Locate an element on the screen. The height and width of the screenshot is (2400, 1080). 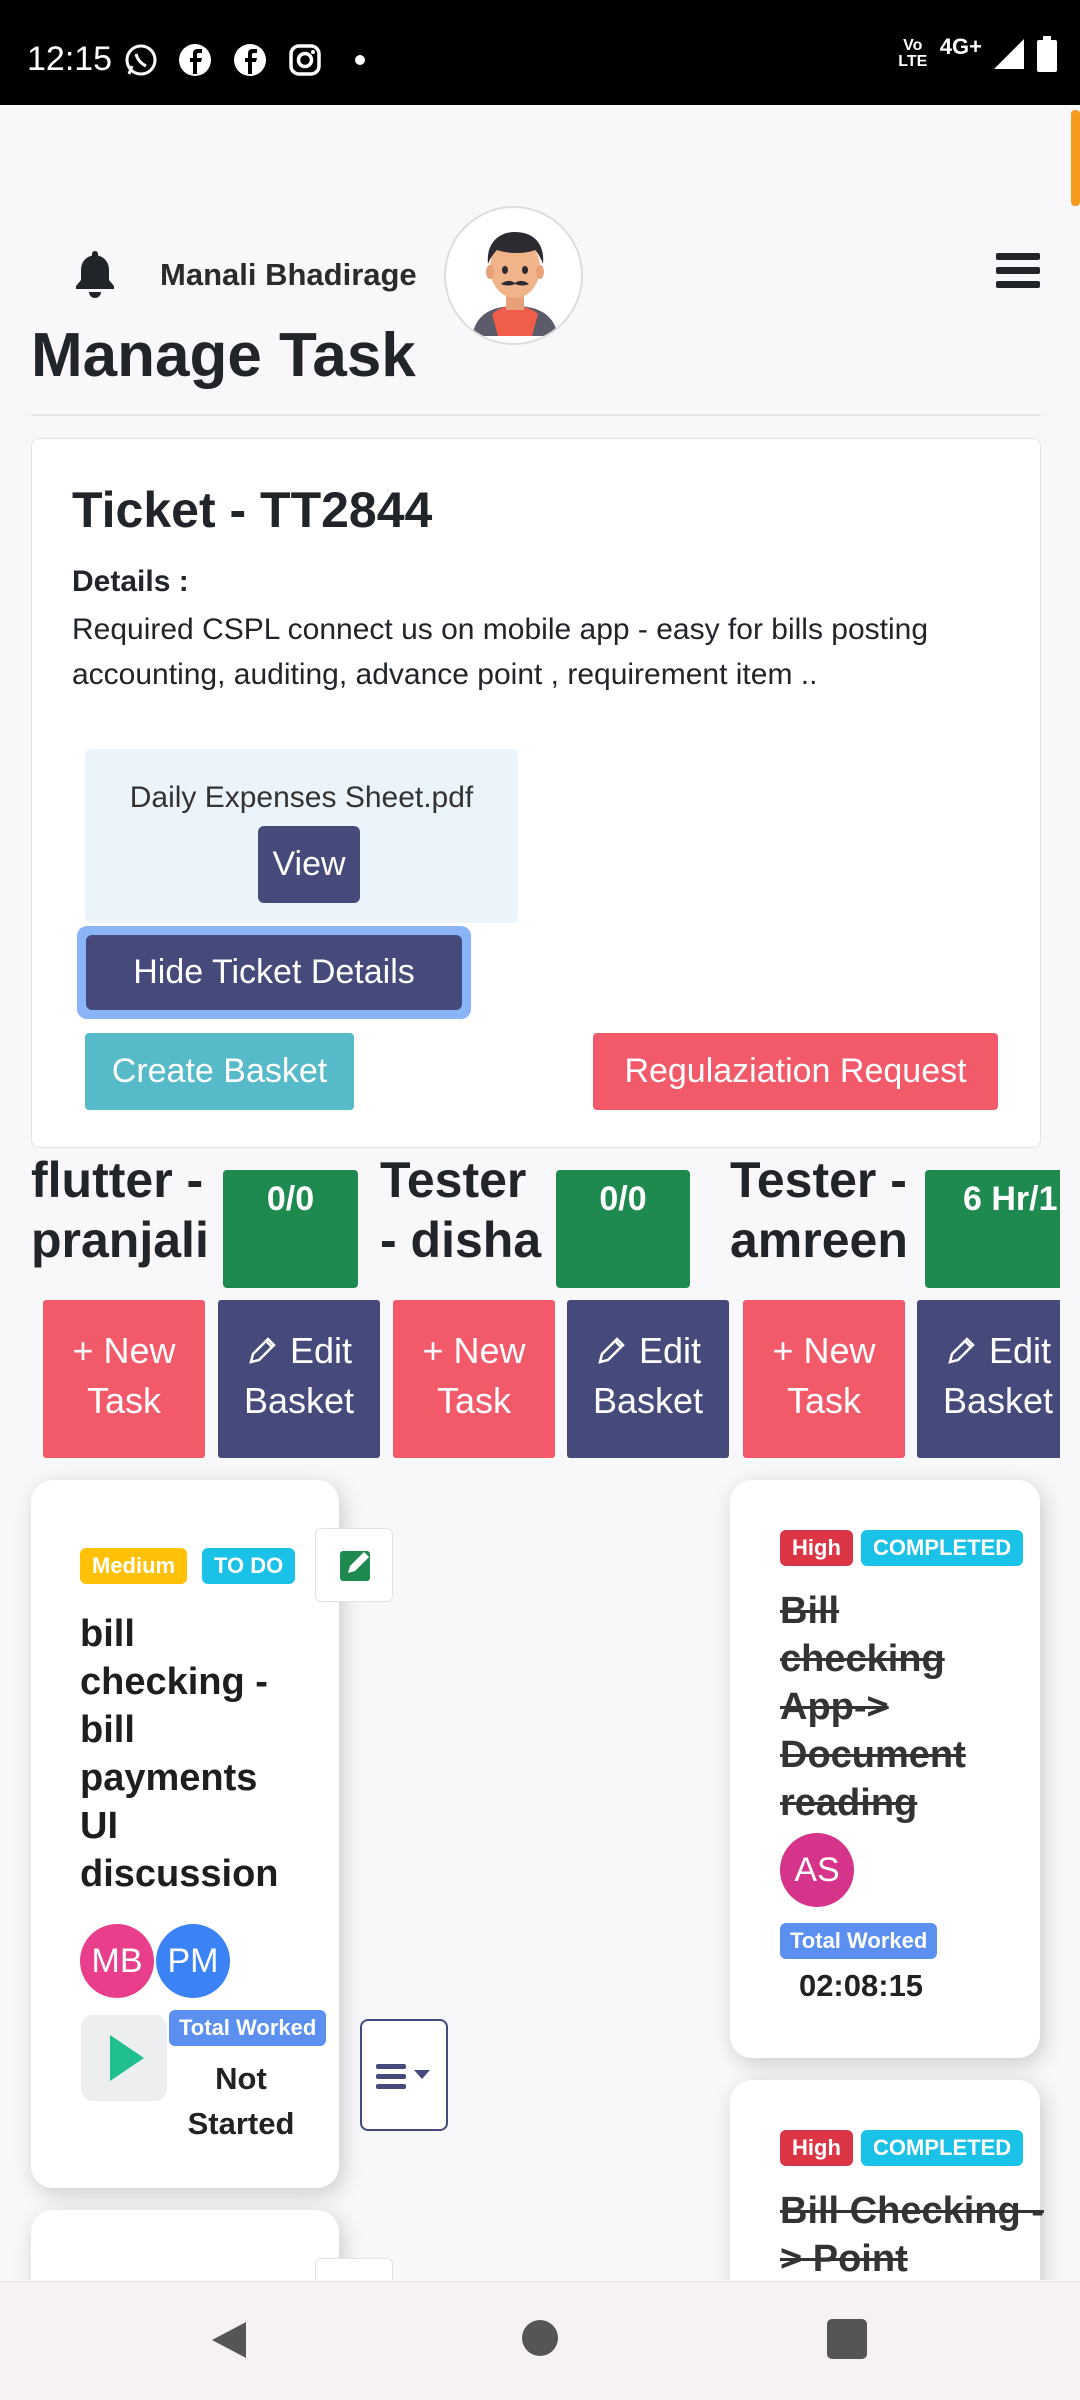
scroll-indicator is located at coordinates (1075, 158).